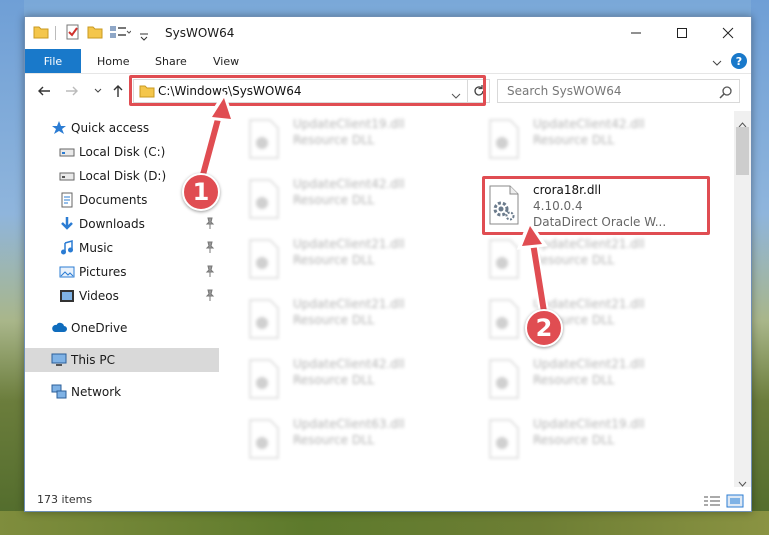 The image size is (769, 535). What do you see at coordinates (735, 501) in the screenshot?
I see `large-icons-view-icon` at bounding box center [735, 501].